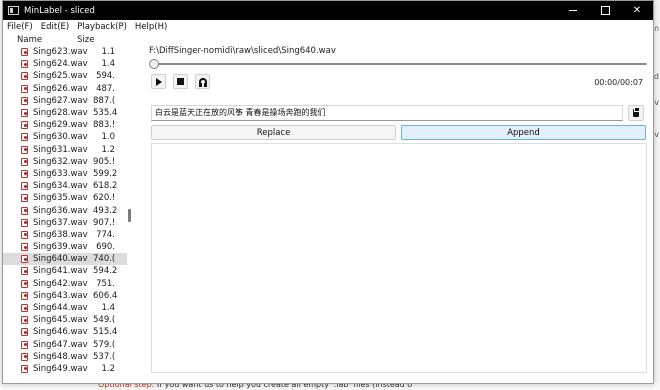 The height and width of the screenshot is (390, 660). Describe the element at coordinates (105, 234) in the screenshot. I see `file-size: 774.` at that location.